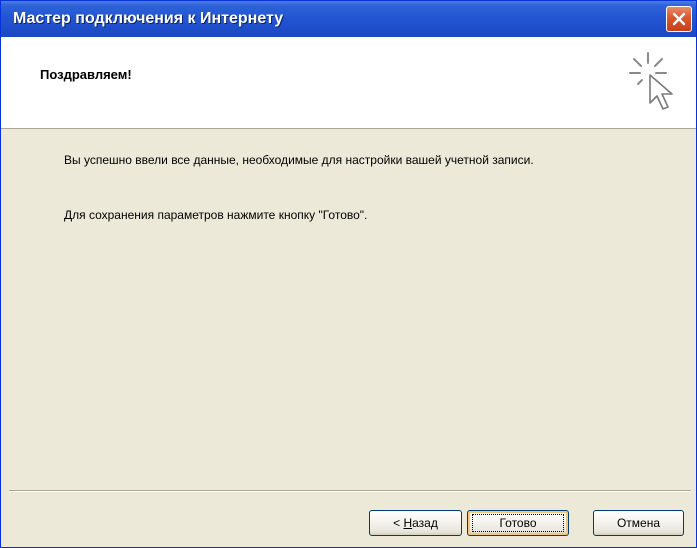  What do you see at coordinates (651, 81) in the screenshot?
I see `wizard-cursor-sparkle-icon` at bounding box center [651, 81].